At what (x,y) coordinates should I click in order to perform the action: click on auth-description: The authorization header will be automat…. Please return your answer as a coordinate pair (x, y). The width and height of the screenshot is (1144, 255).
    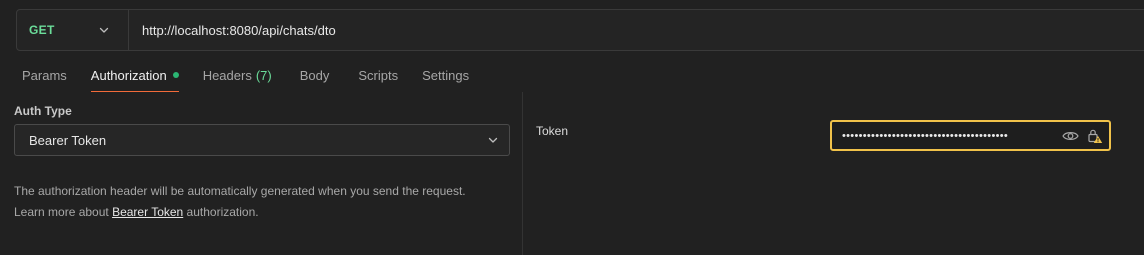
    Looking at the image, I should click on (240, 202).